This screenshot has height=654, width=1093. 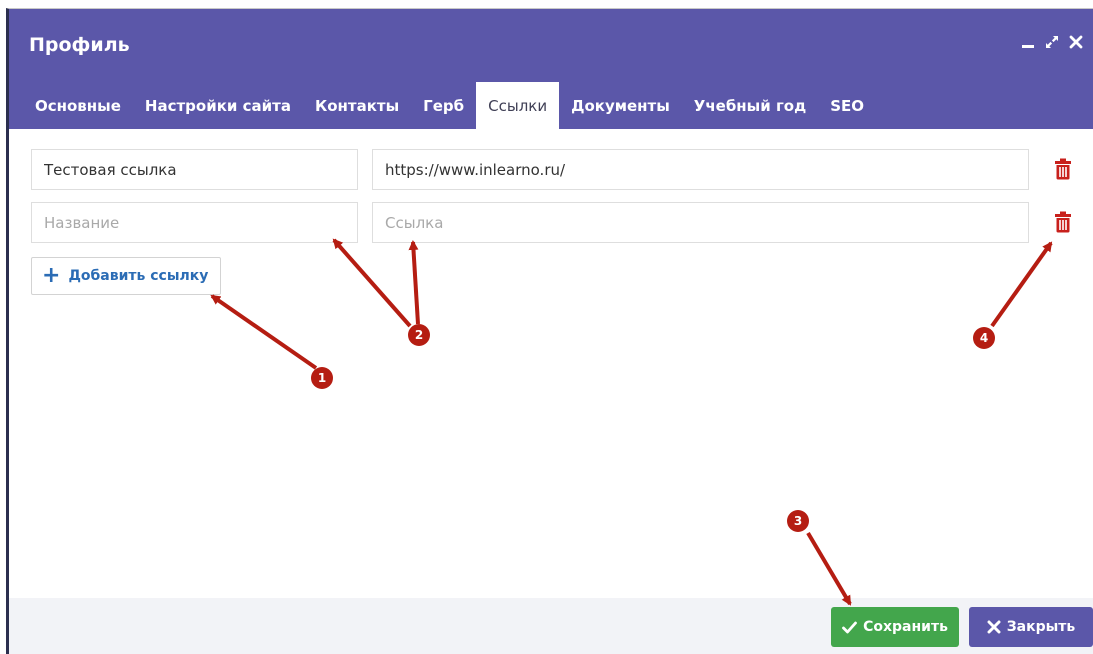 I want to click on tab-documents: Документы, so click(x=620, y=105).